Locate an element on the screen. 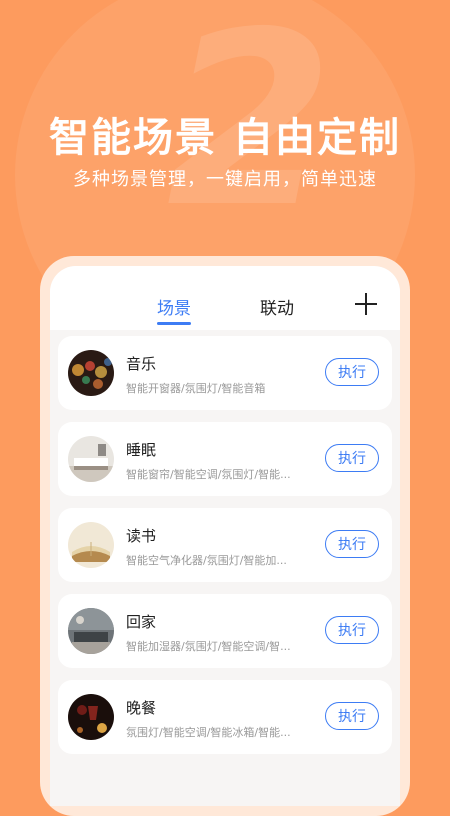 Image resolution: width=450 pixels, height=816 pixels. music-bokeh-image is located at coordinates (91, 373).